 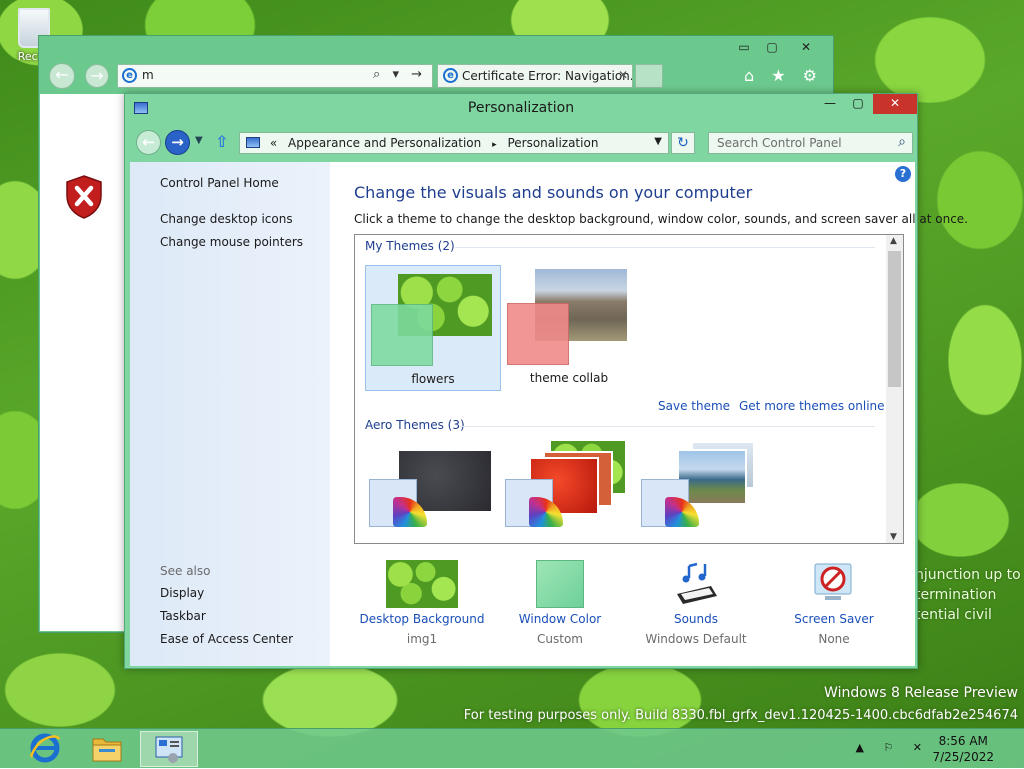 I want to click on background-text-line: njunction up to, so click(x=968, y=575).